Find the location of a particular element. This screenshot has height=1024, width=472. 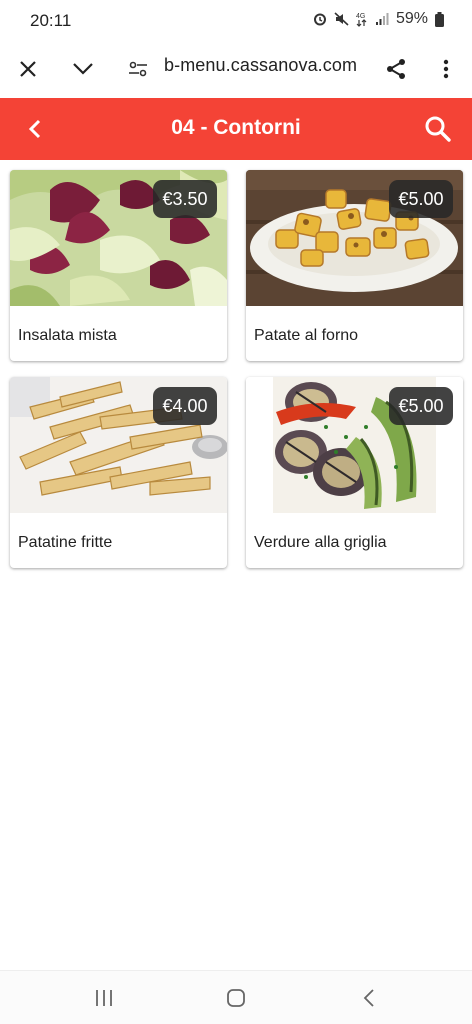

more-options-icon is located at coordinates (446, 69).